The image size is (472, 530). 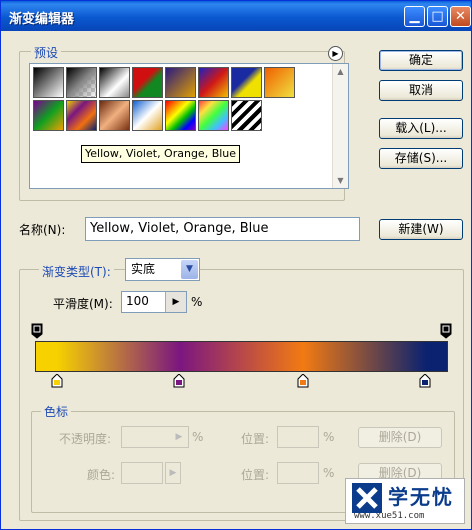 What do you see at coordinates (179, 437) in the screenshot?
I see `opacity-arrow-icon: ▶` at bounding box center [179, 437].